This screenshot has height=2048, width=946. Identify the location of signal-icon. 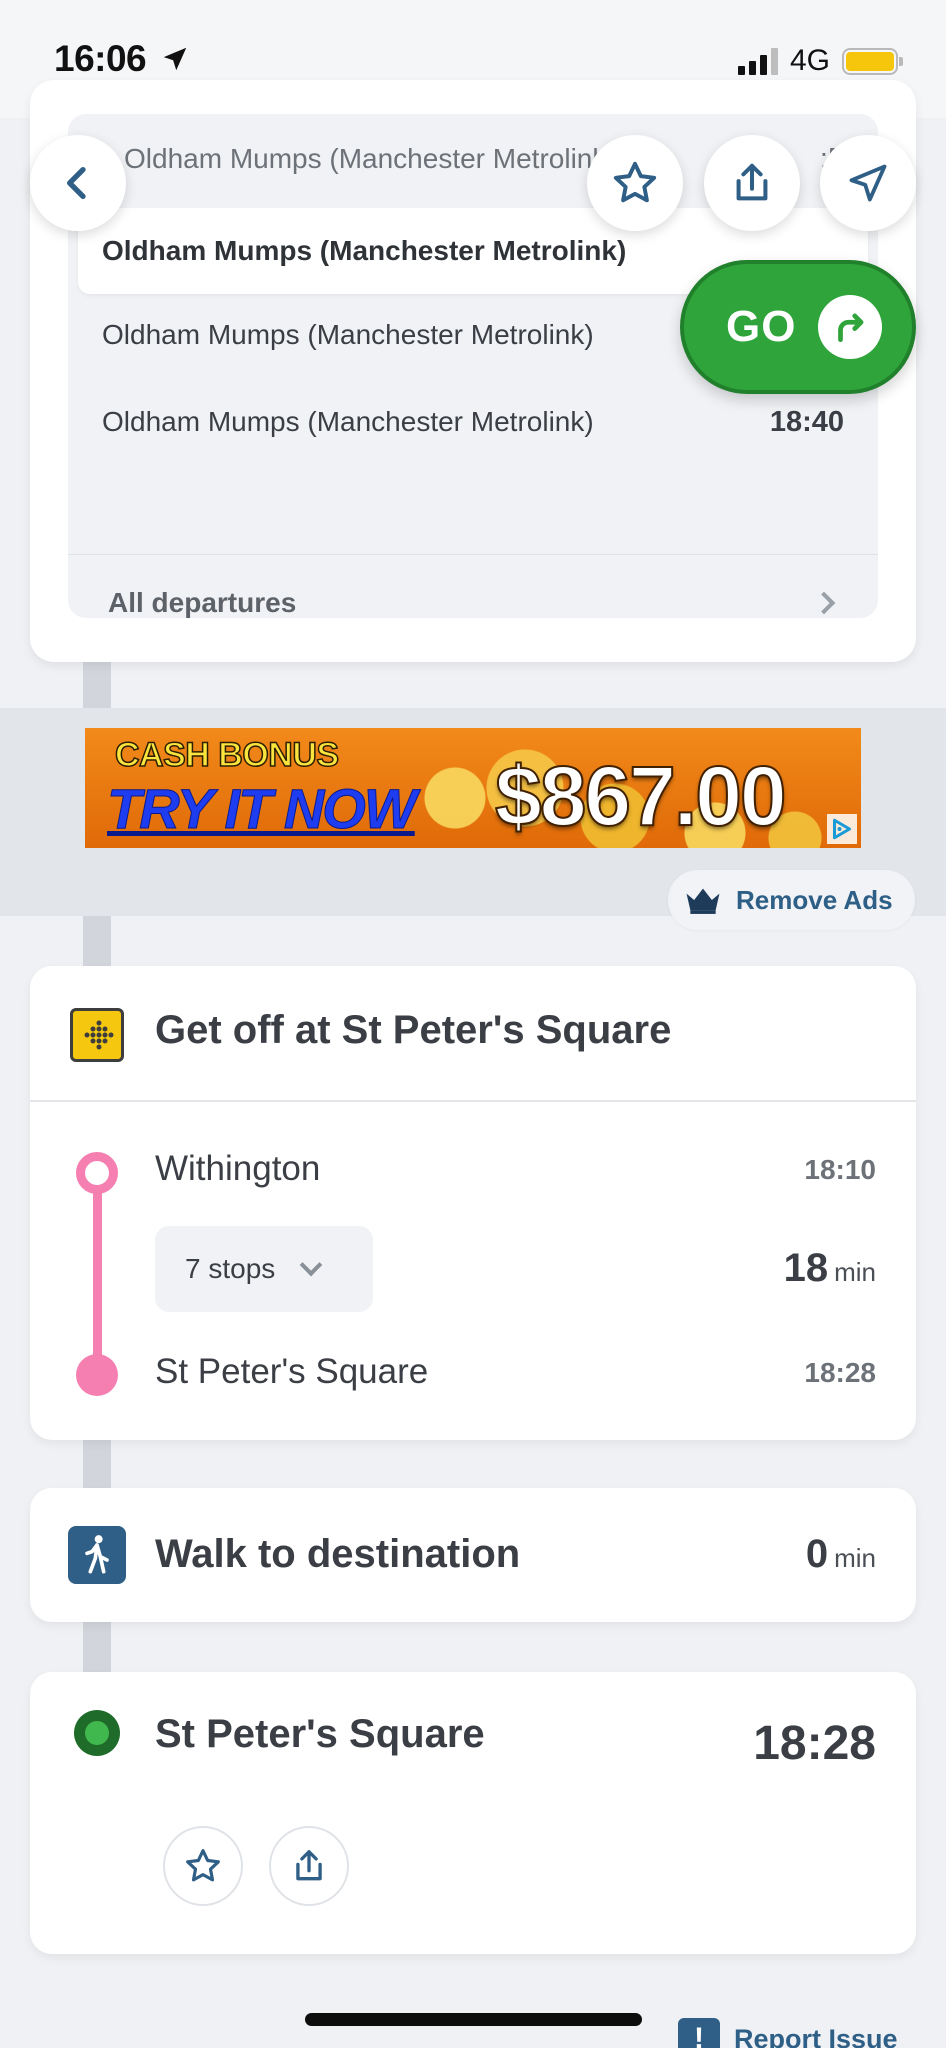
(757, 61).